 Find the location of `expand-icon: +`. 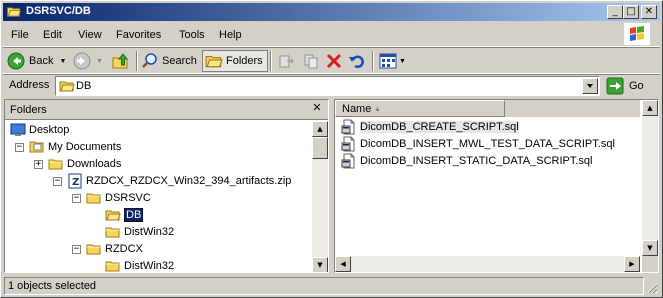

expand-icon: + is located at coordinates (38, 164).